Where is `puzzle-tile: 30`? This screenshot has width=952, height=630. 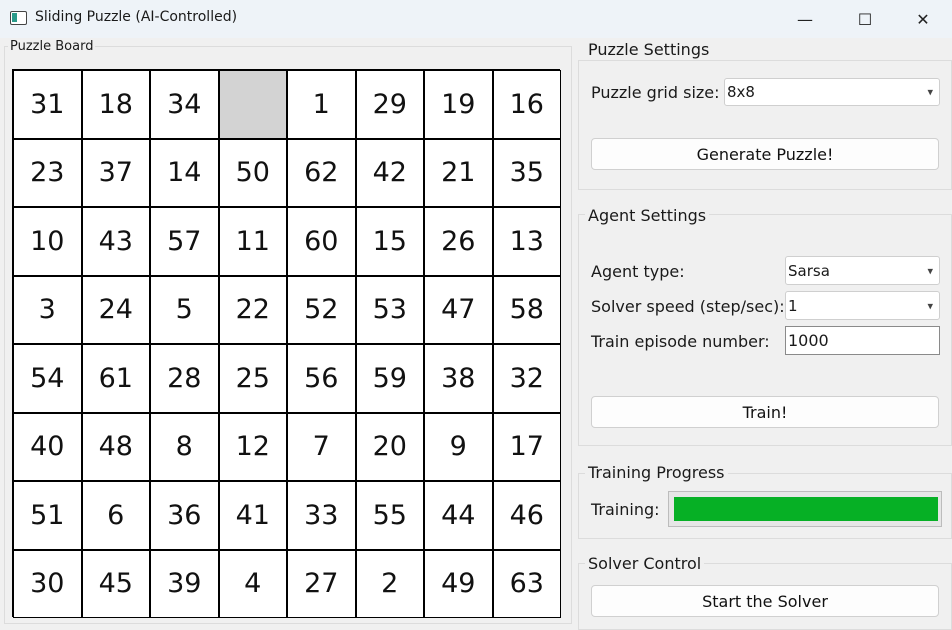 puzzle-tile: 30 is located at coordinates (47, 583).